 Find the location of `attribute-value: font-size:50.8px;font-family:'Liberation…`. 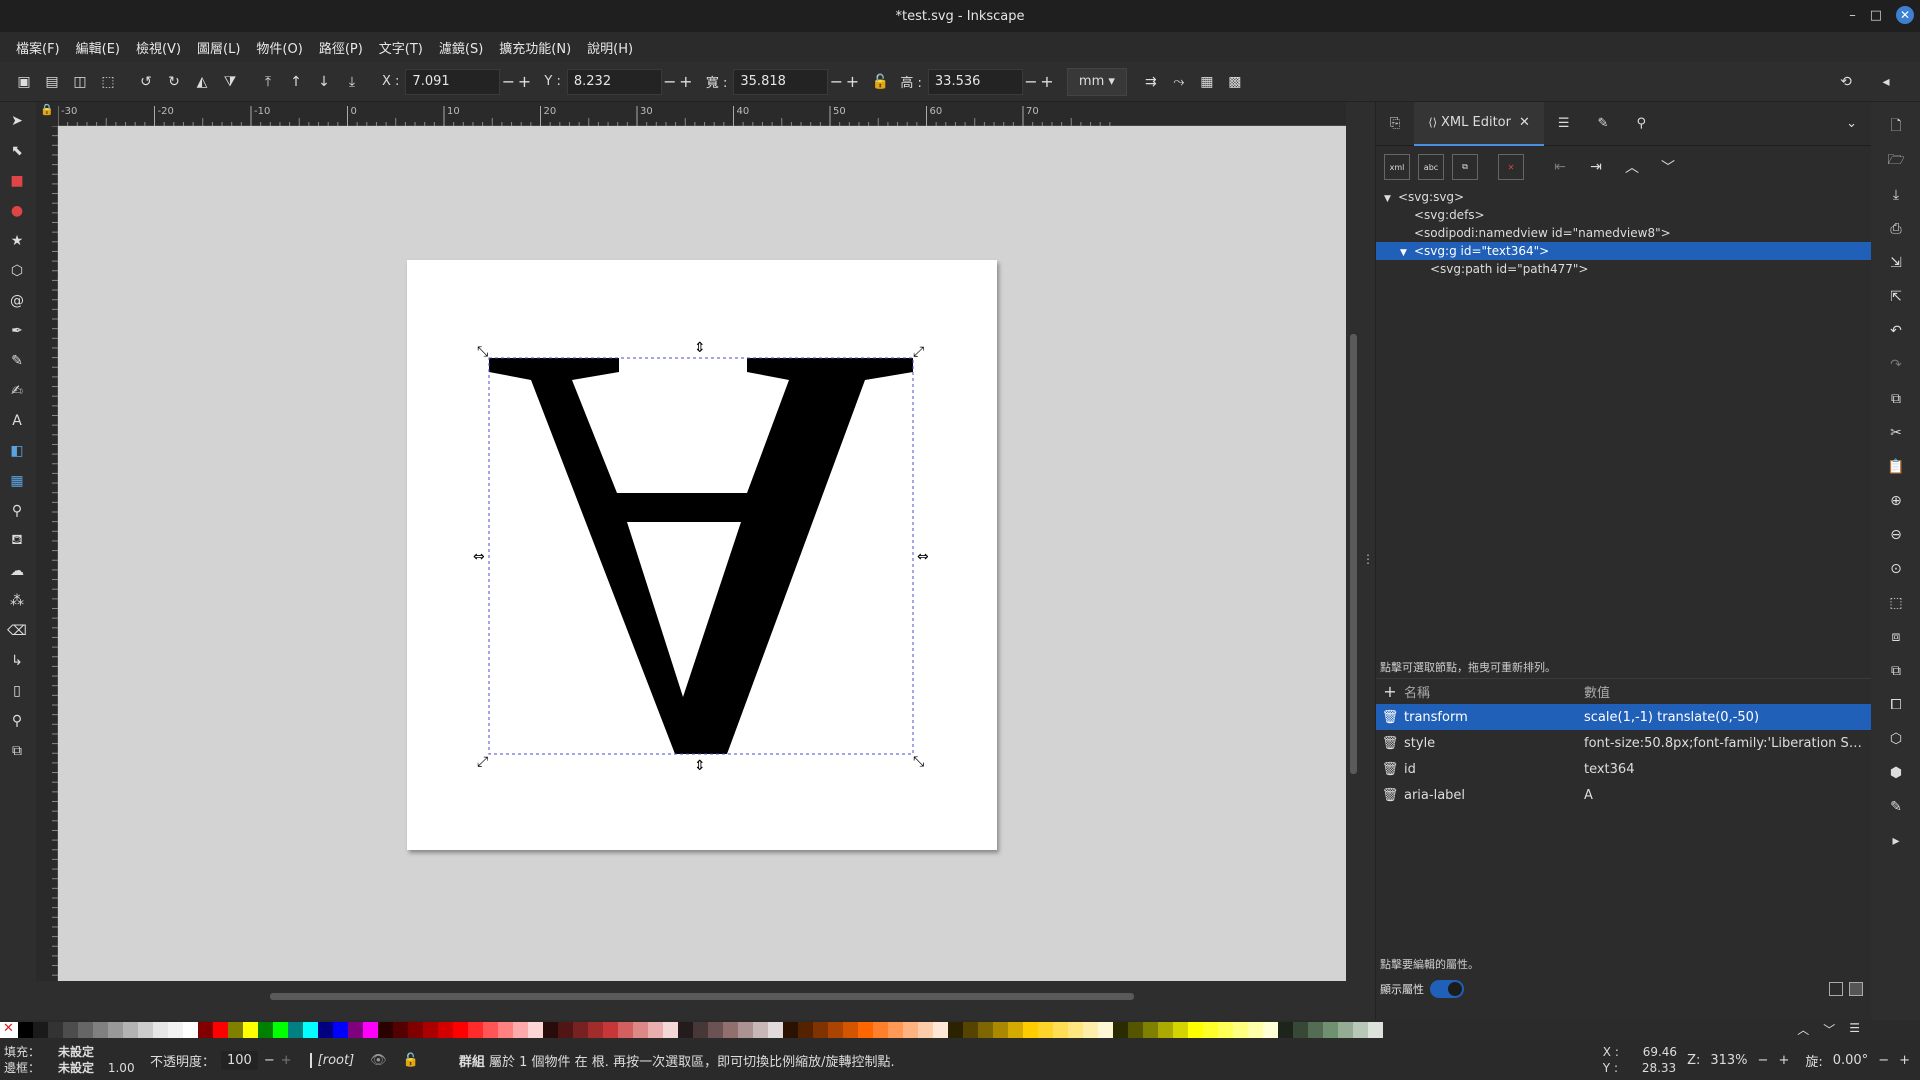

attribute-value: font-size:50.8px;font-family:'Liberation… is located at coordinates (1727, 743).